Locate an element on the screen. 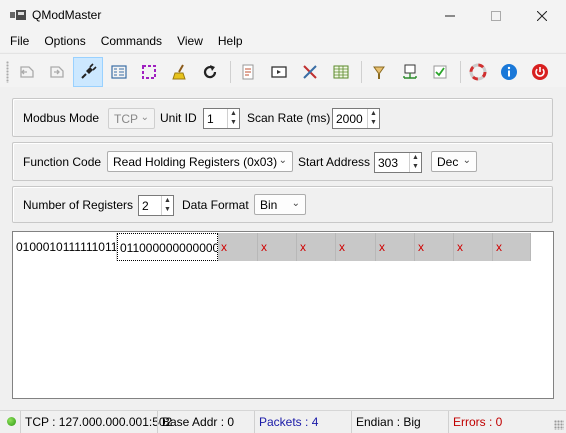 This screenshot has width=566, height=433. address-format-value: Dec is located at coordinates (448, 162).